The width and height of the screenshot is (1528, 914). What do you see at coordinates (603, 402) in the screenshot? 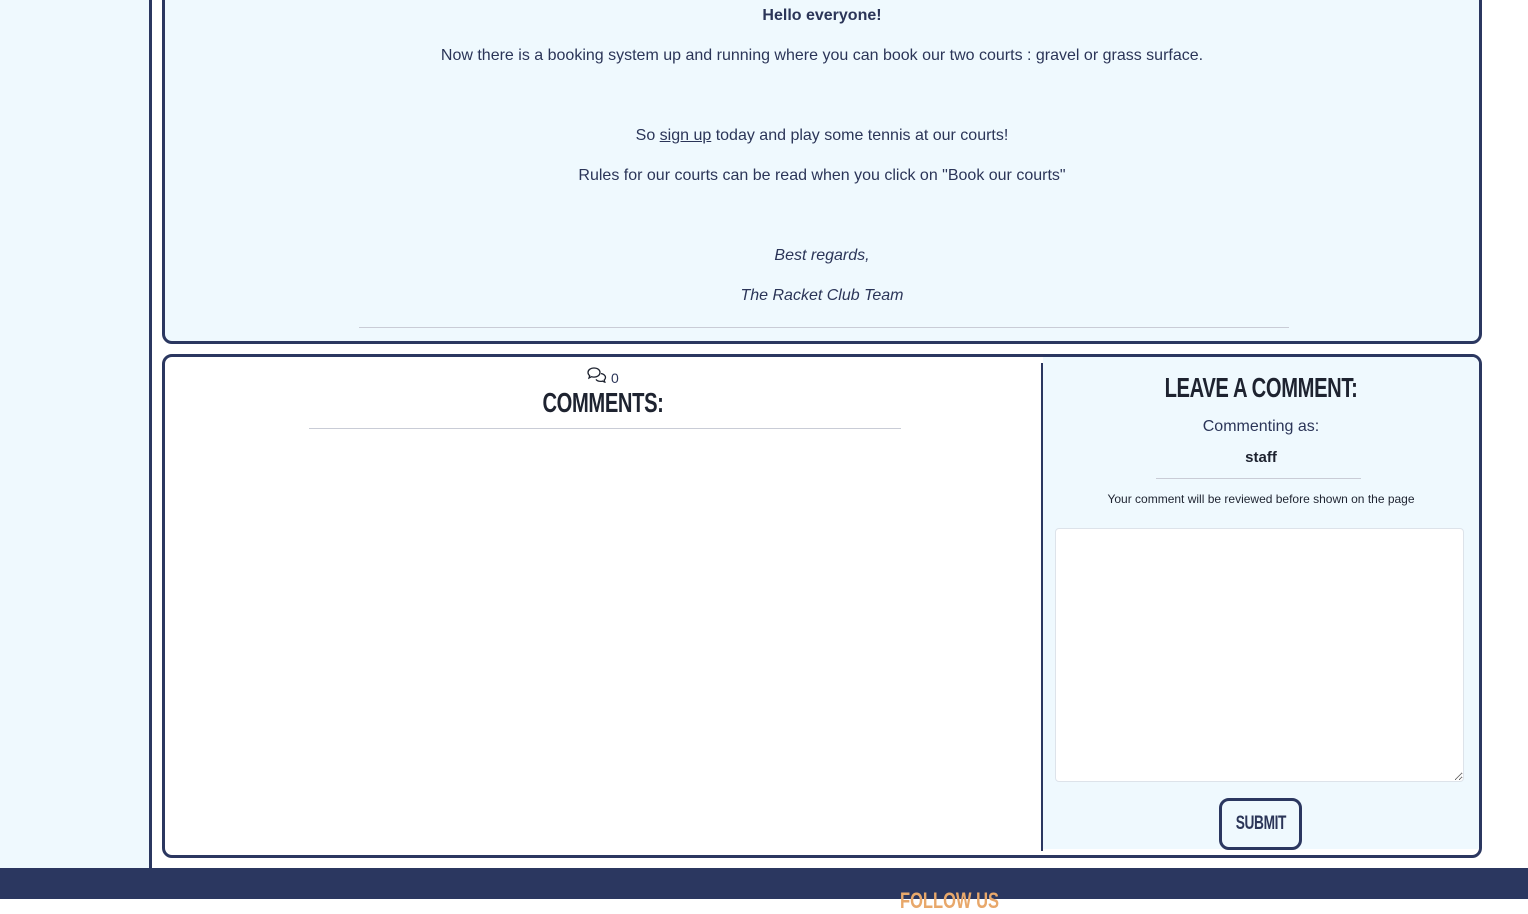
I see `comments-title: Comments:` at bounding box center [603, 402].